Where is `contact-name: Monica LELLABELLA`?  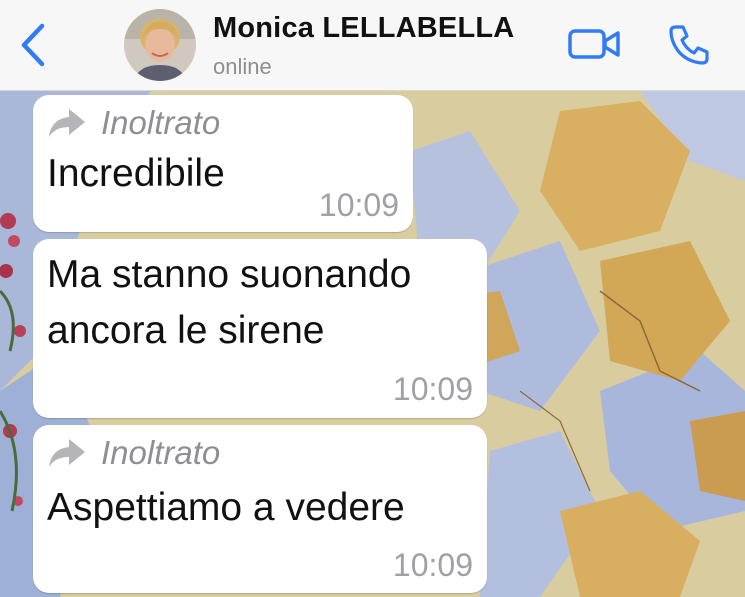 contact-name: Monica LELLABELLA is located at coordinates (363, 28).